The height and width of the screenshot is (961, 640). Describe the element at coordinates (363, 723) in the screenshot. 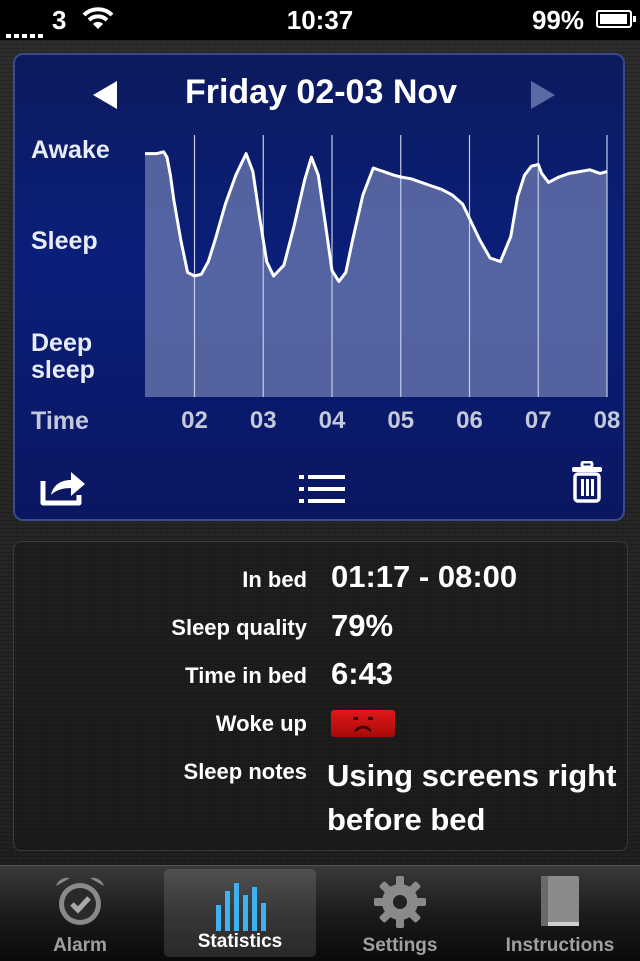

I see `sad-face-icon` at that location.